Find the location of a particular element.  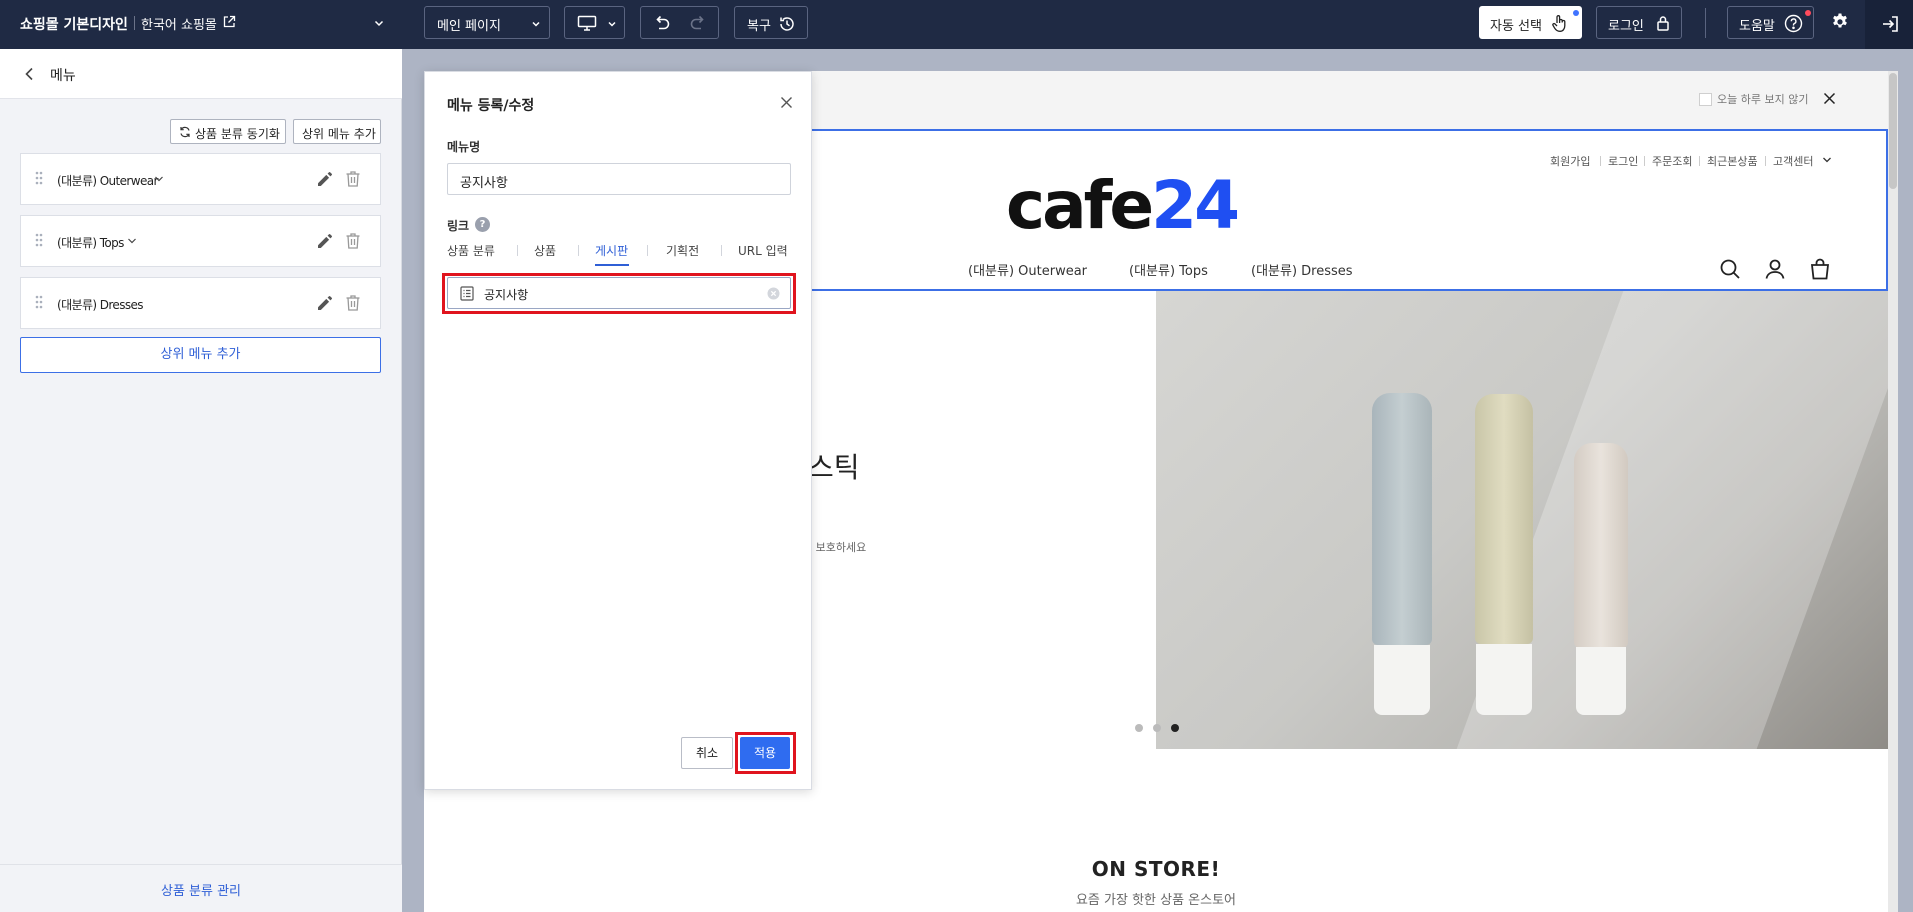

menu-item: (대분류) Tops is located at coordinates (200, 241).